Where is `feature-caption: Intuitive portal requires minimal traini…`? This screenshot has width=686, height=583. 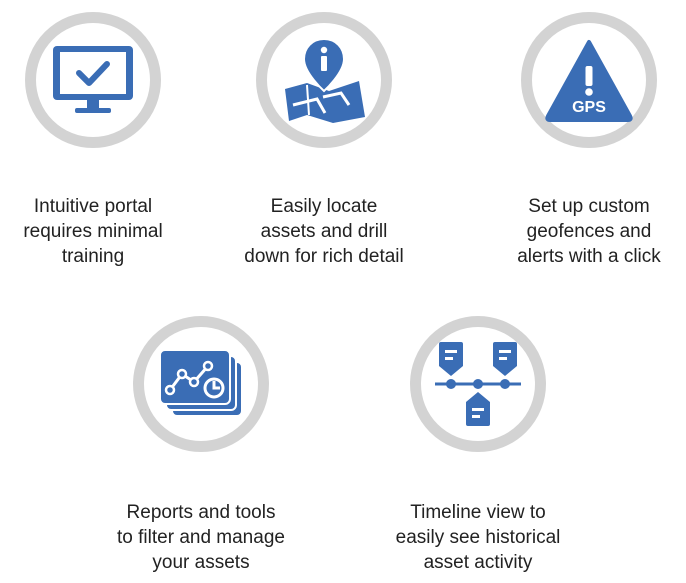
feature-caption: Intuitive portal requires minimal traini… is located at coordinates (93, 231).